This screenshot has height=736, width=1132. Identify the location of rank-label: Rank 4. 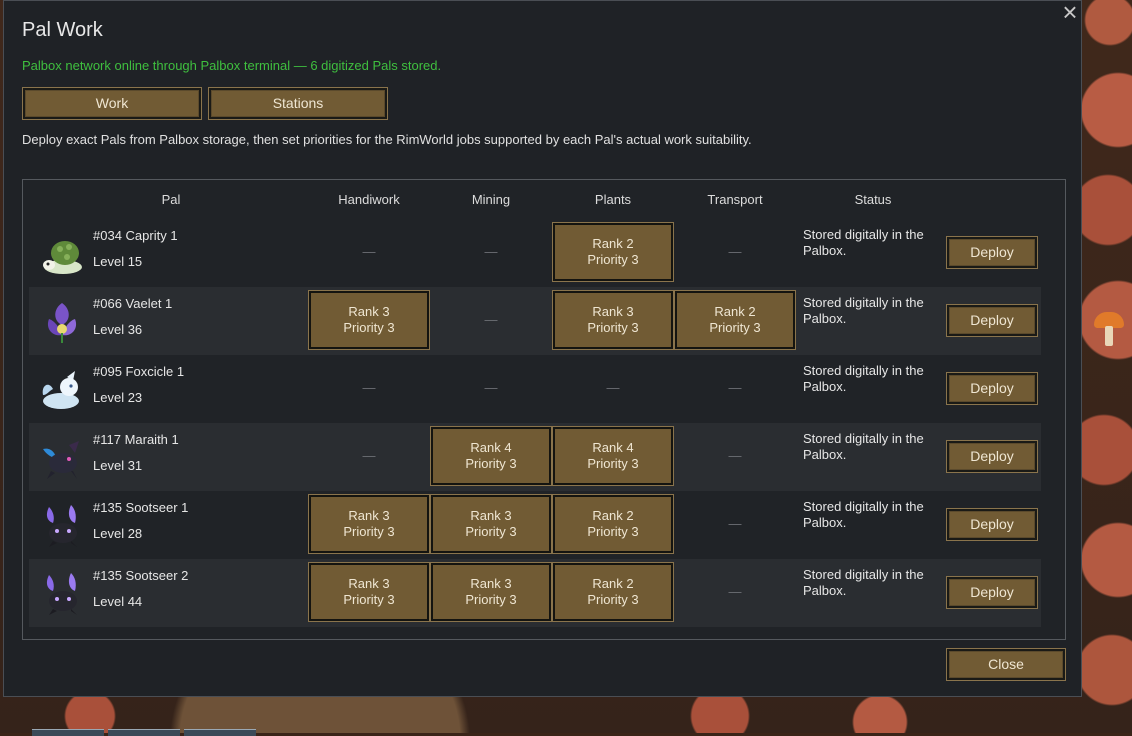
(613, 447).